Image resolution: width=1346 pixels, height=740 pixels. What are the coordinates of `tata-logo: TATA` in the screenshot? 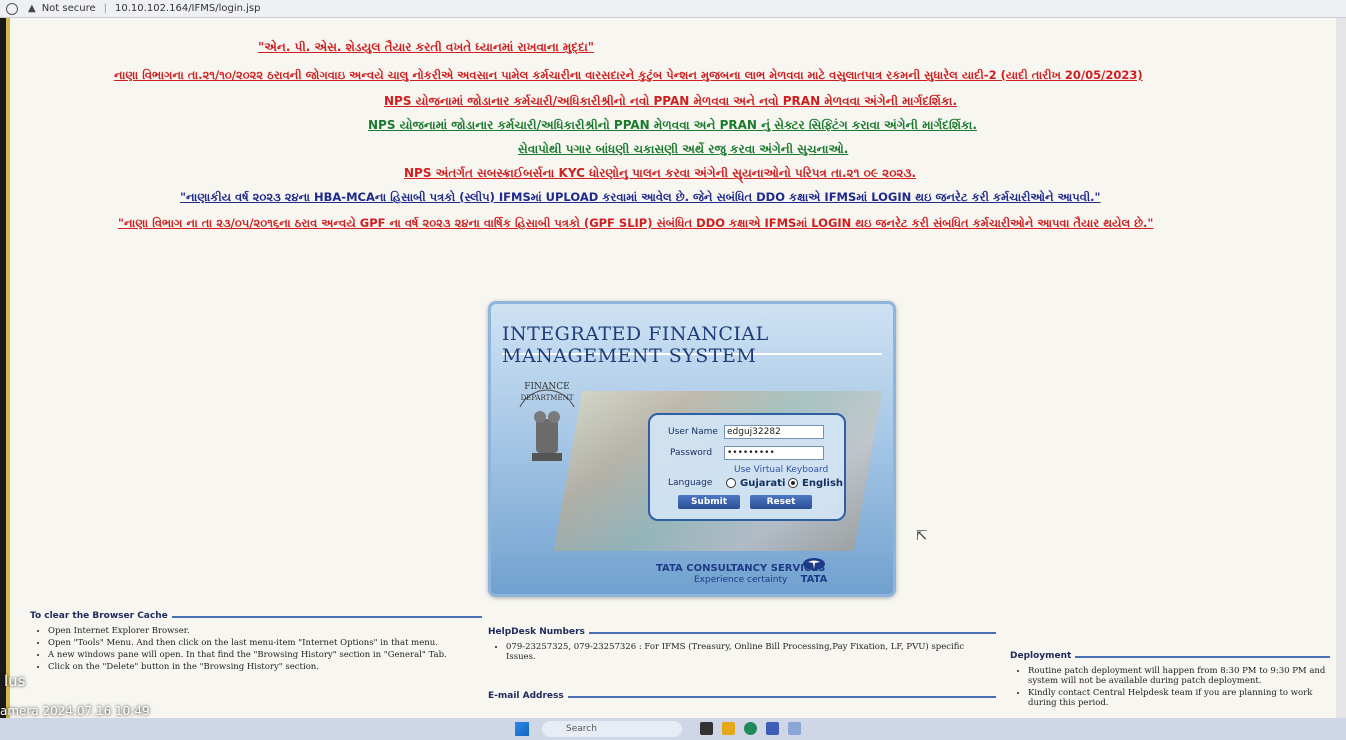 It's located at (814, 571).